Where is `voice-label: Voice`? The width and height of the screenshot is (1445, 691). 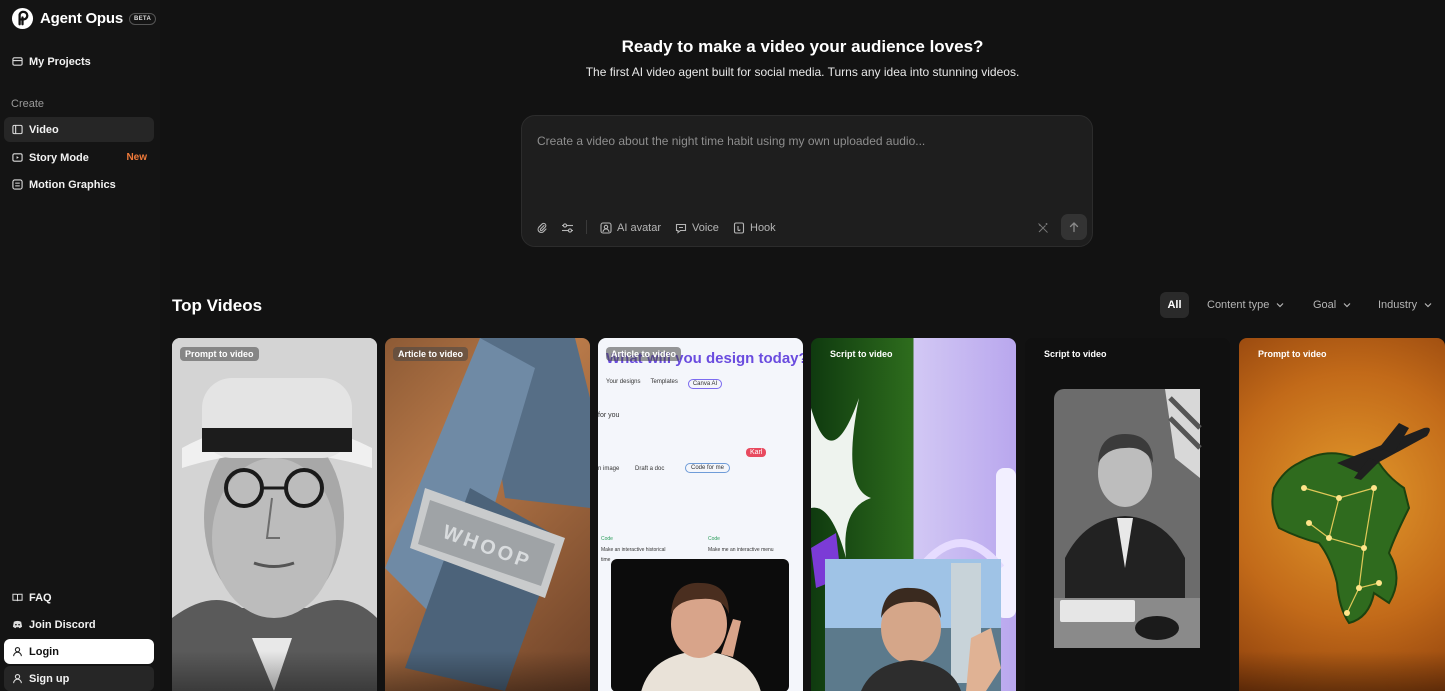 voice-label: Voice is located at coordinates (705, 228).